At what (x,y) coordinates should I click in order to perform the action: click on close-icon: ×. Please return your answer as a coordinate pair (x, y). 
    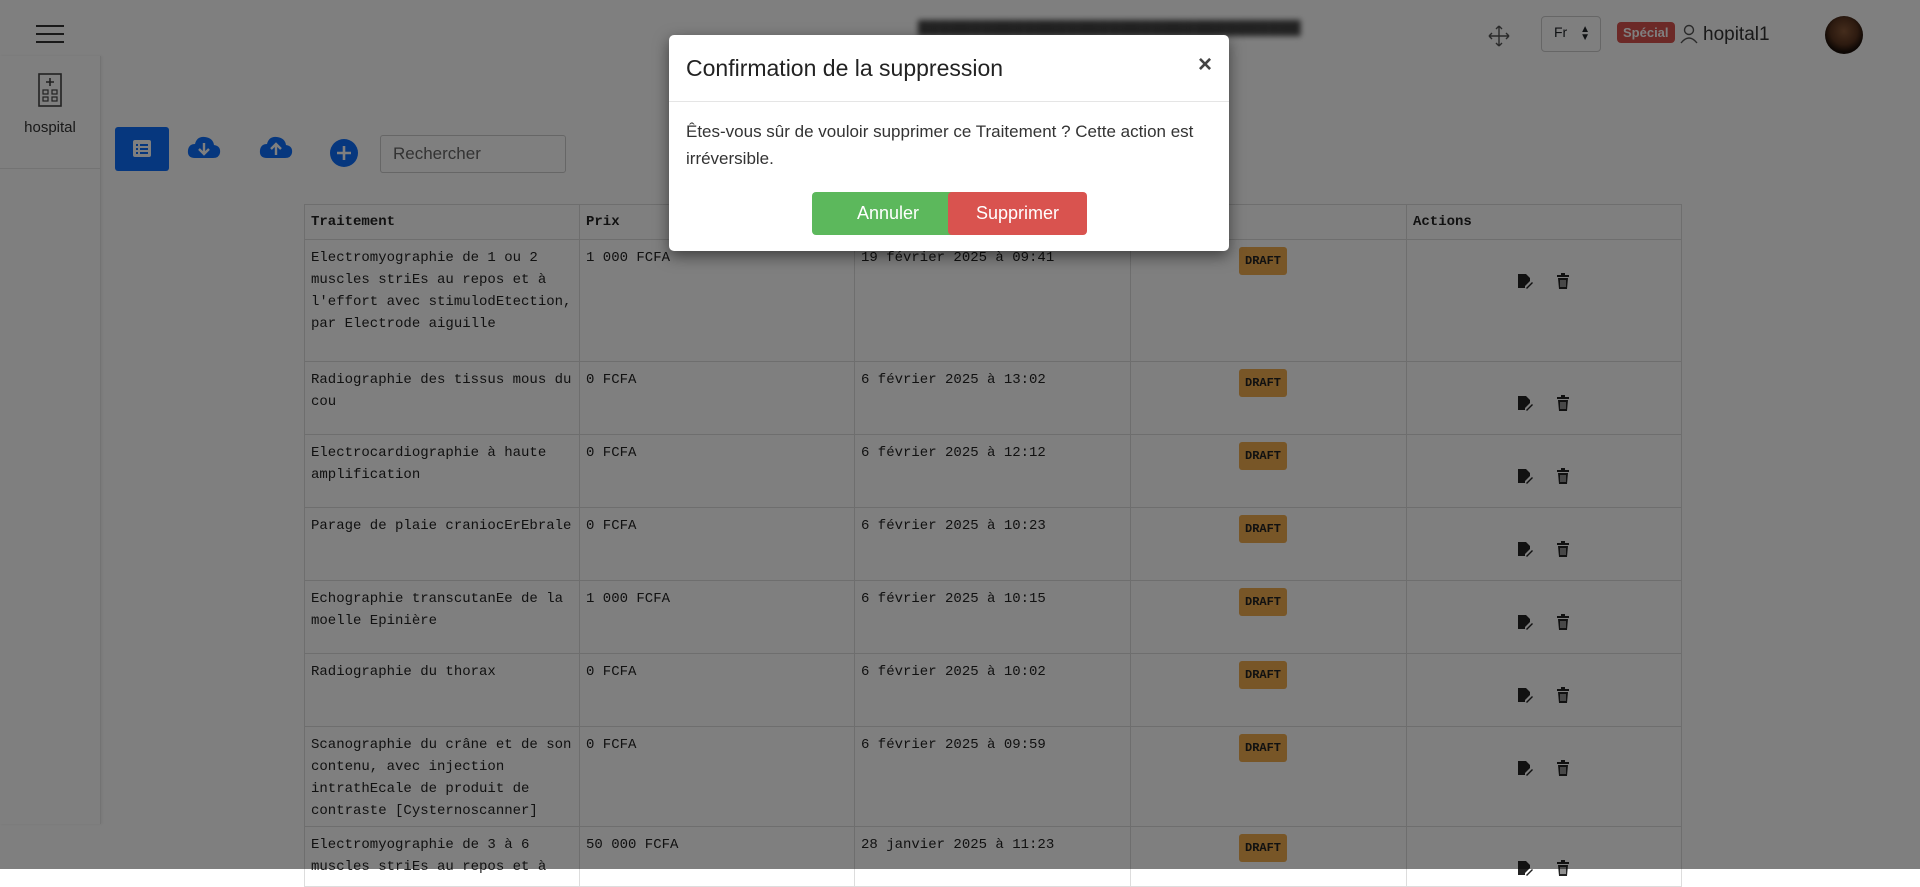
    Looking at the image, I should click on (1205, 65).